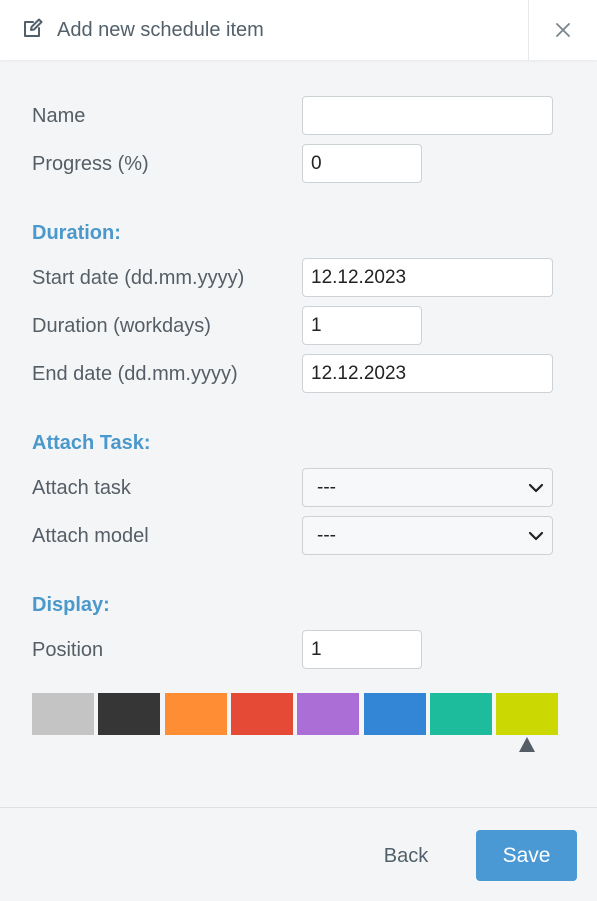 The height and width of the screenshot is (901, 597). What do you see at coordinates (76, 233) in the screenshot?
I see `duration-section-title: Duration:` at bounding box center [76, 233].